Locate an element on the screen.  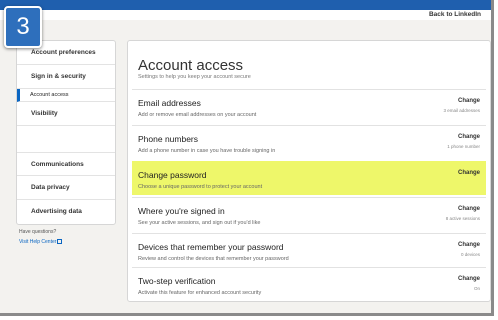
sidebar-item-advertising-data: Advertising data is located at coordinates (66, 212).